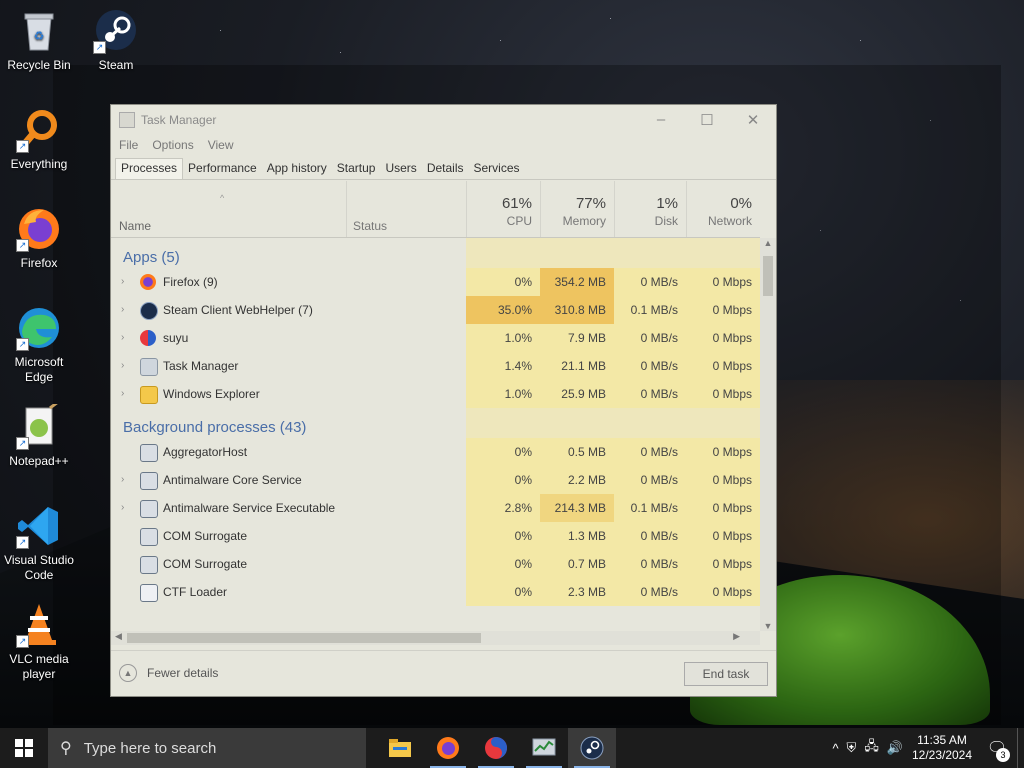 The width and height of the screenshot is (1024, 768). What do you see at coordinates (753, 120) in the screenshot?
I see `close-button: ✕` at bounding box center [753, 120].